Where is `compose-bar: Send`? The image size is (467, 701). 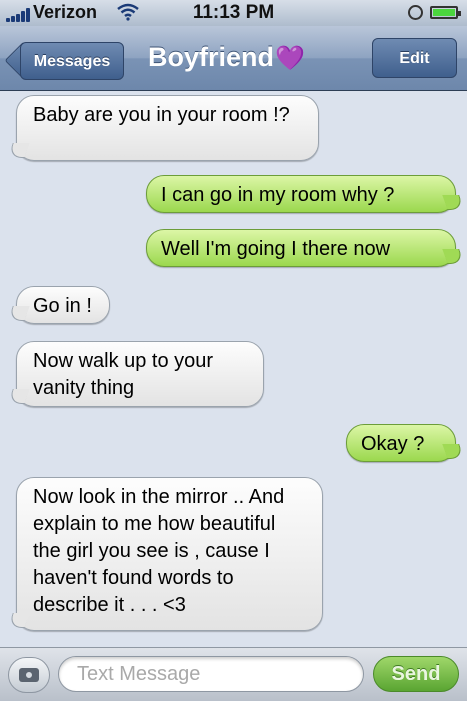 compose-bar: Send is located at coordinates (233, 674).